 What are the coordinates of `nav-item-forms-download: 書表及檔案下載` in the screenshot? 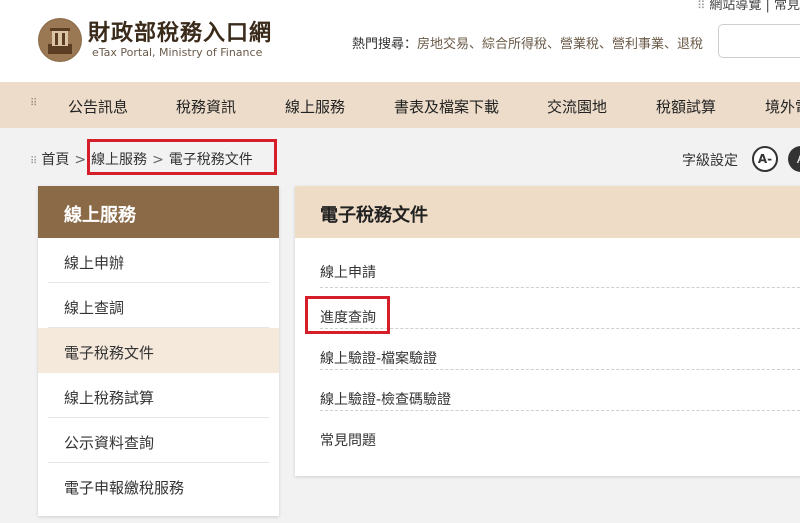 It's located at (446, 106).